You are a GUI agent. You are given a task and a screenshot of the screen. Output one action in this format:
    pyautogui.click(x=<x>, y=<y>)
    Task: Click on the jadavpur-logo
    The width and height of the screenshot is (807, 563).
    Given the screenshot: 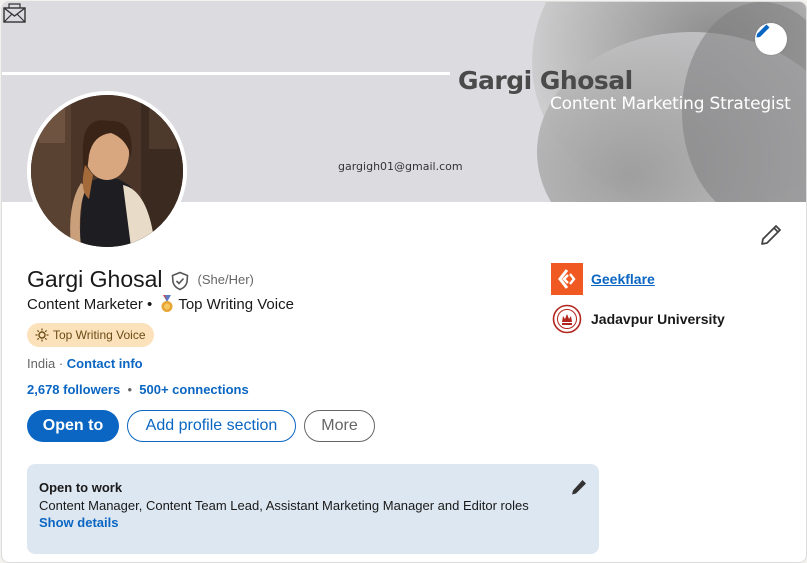 What is the action you would take?
    pyautogui.click(x=567, y=319)
    